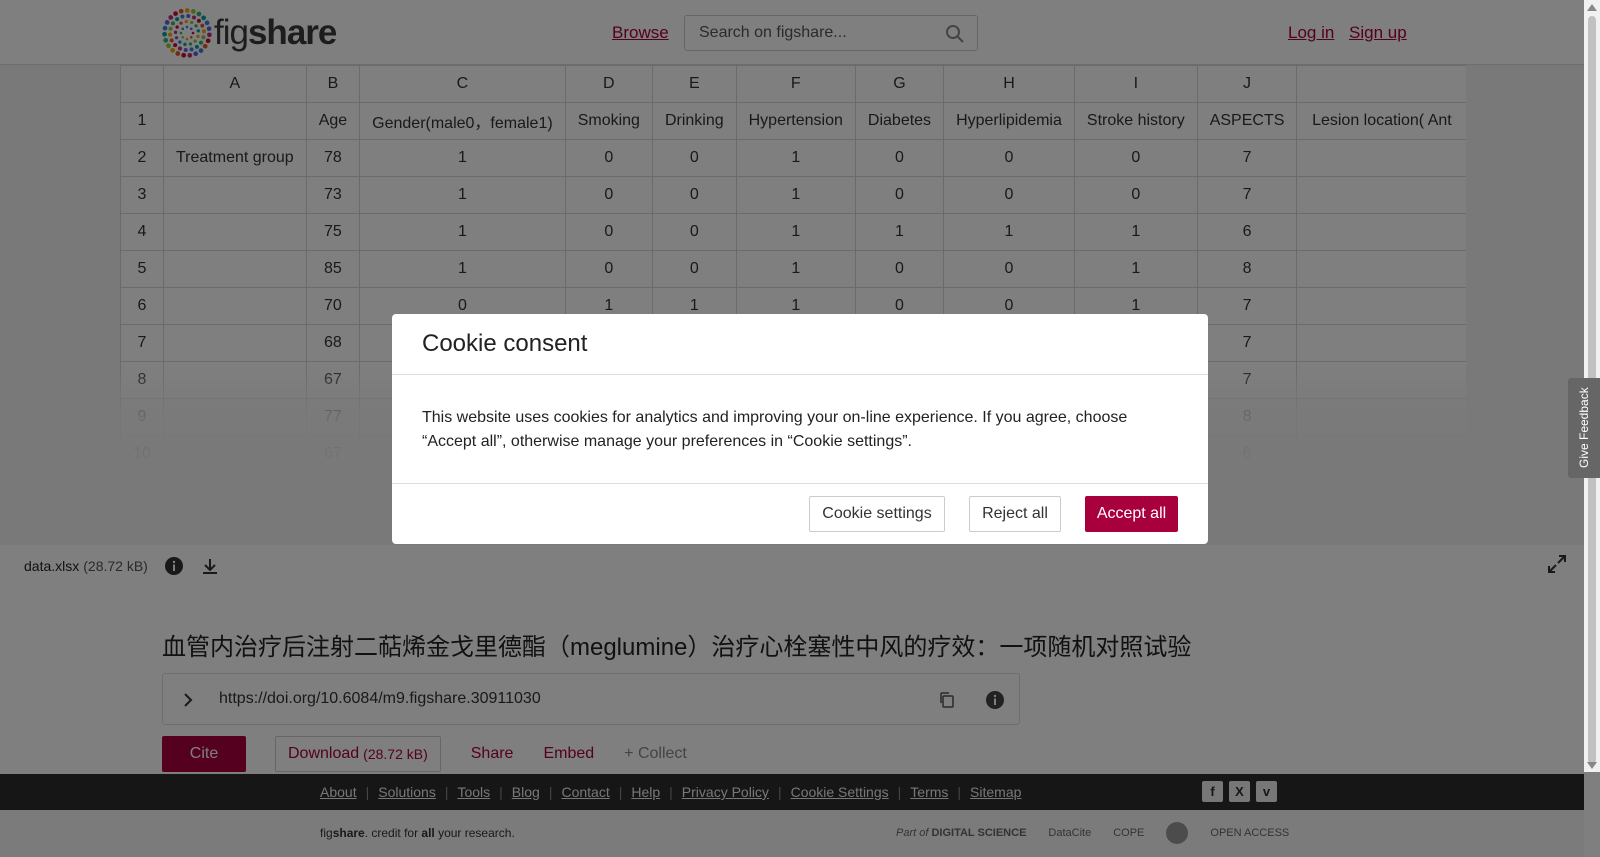 Image resolution: width=1600 pixels, height=857 pixels. I want to click on dialog-title: Cookie consent, so click(505, 343).